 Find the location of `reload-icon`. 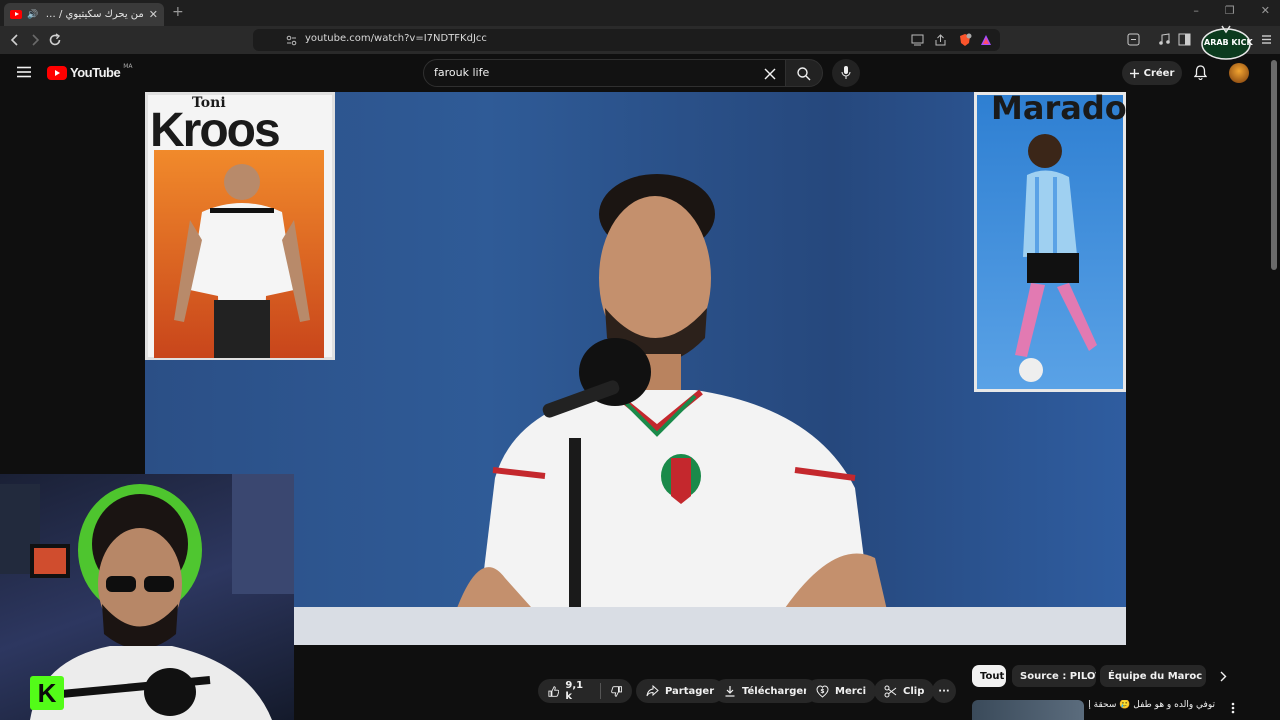

reload-icon is located at coordinates (55, 40).